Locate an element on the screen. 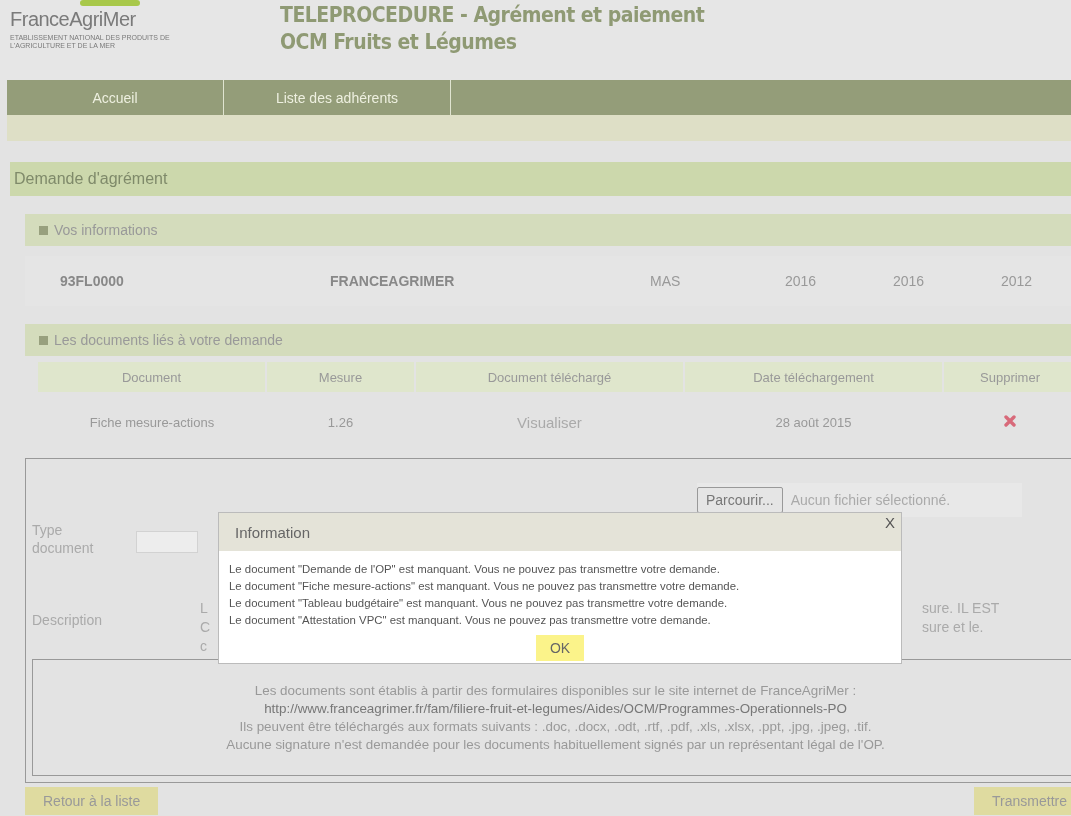 The image size is (1071, 816). description-text: c is located at coordinates (204, 646).